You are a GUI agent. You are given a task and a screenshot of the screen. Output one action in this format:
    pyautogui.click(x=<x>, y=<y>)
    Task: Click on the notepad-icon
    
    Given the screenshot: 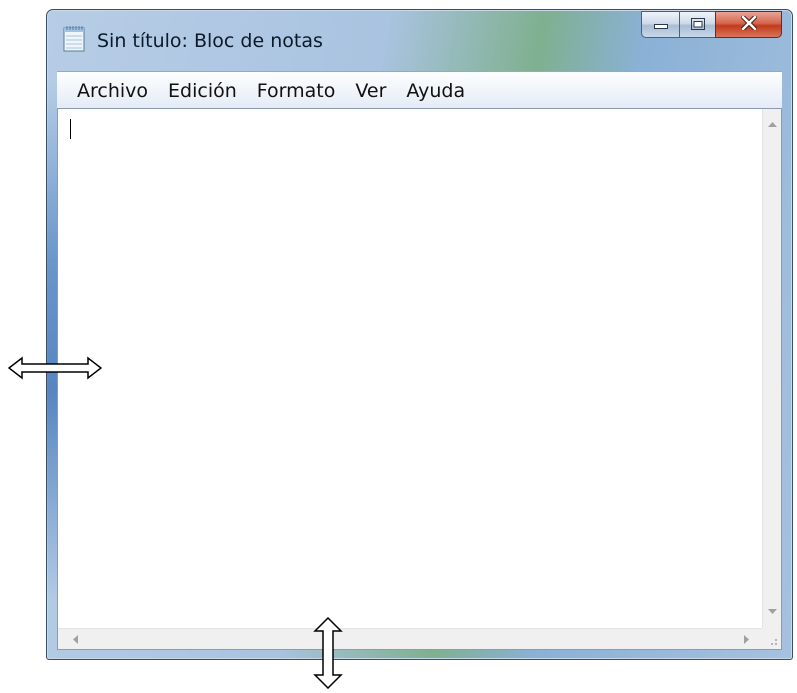 What is the action you would take?
    pyautogui.click(x=74, y=38)
    